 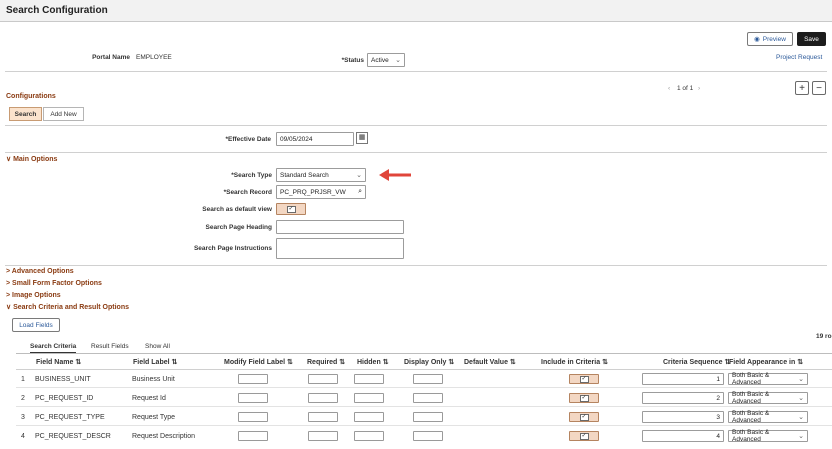 I want to click on row-number: 3, so click(x=23, y=417).